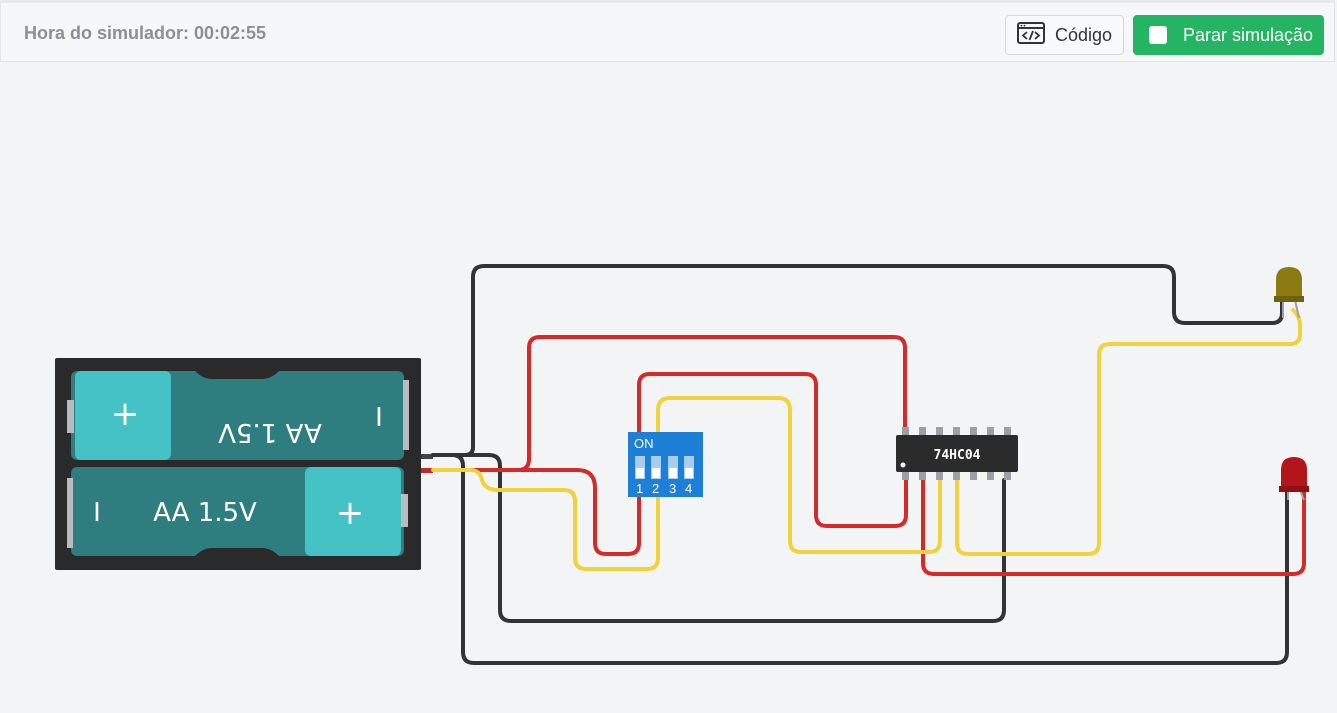  What do you see at coordinates (379, 418) in the screenshot?
I see `cell-minus-top: I` at bounding box center [379, 418].